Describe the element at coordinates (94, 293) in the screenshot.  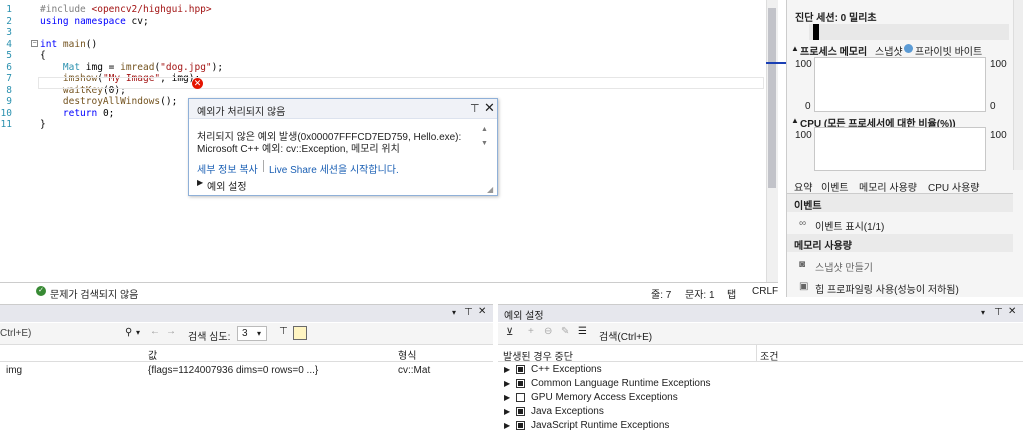
I see `issues-status: 문제가 검색되지 않음` at that location.